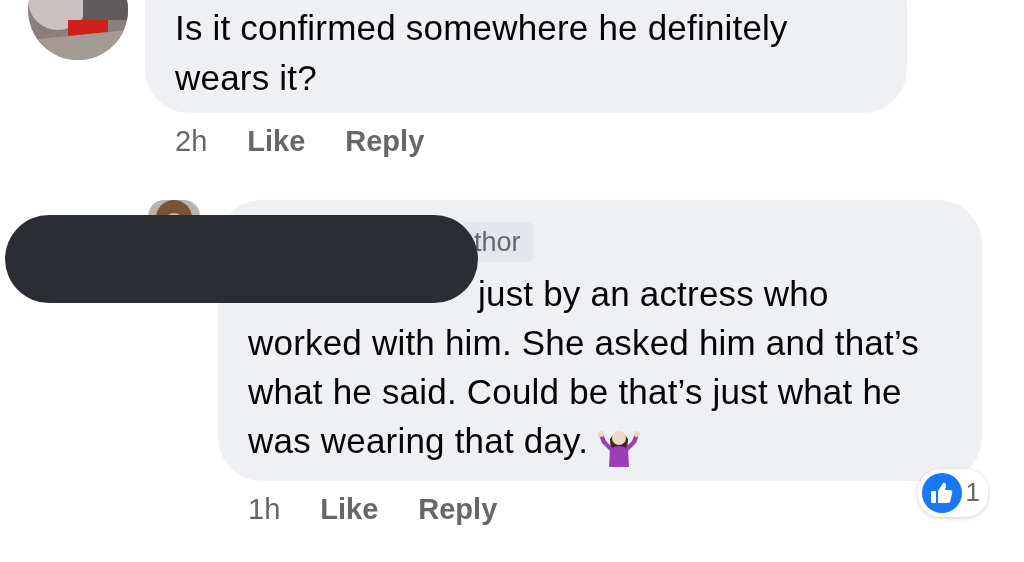  I want to click on timestamp: 1h, so click(264, 509).